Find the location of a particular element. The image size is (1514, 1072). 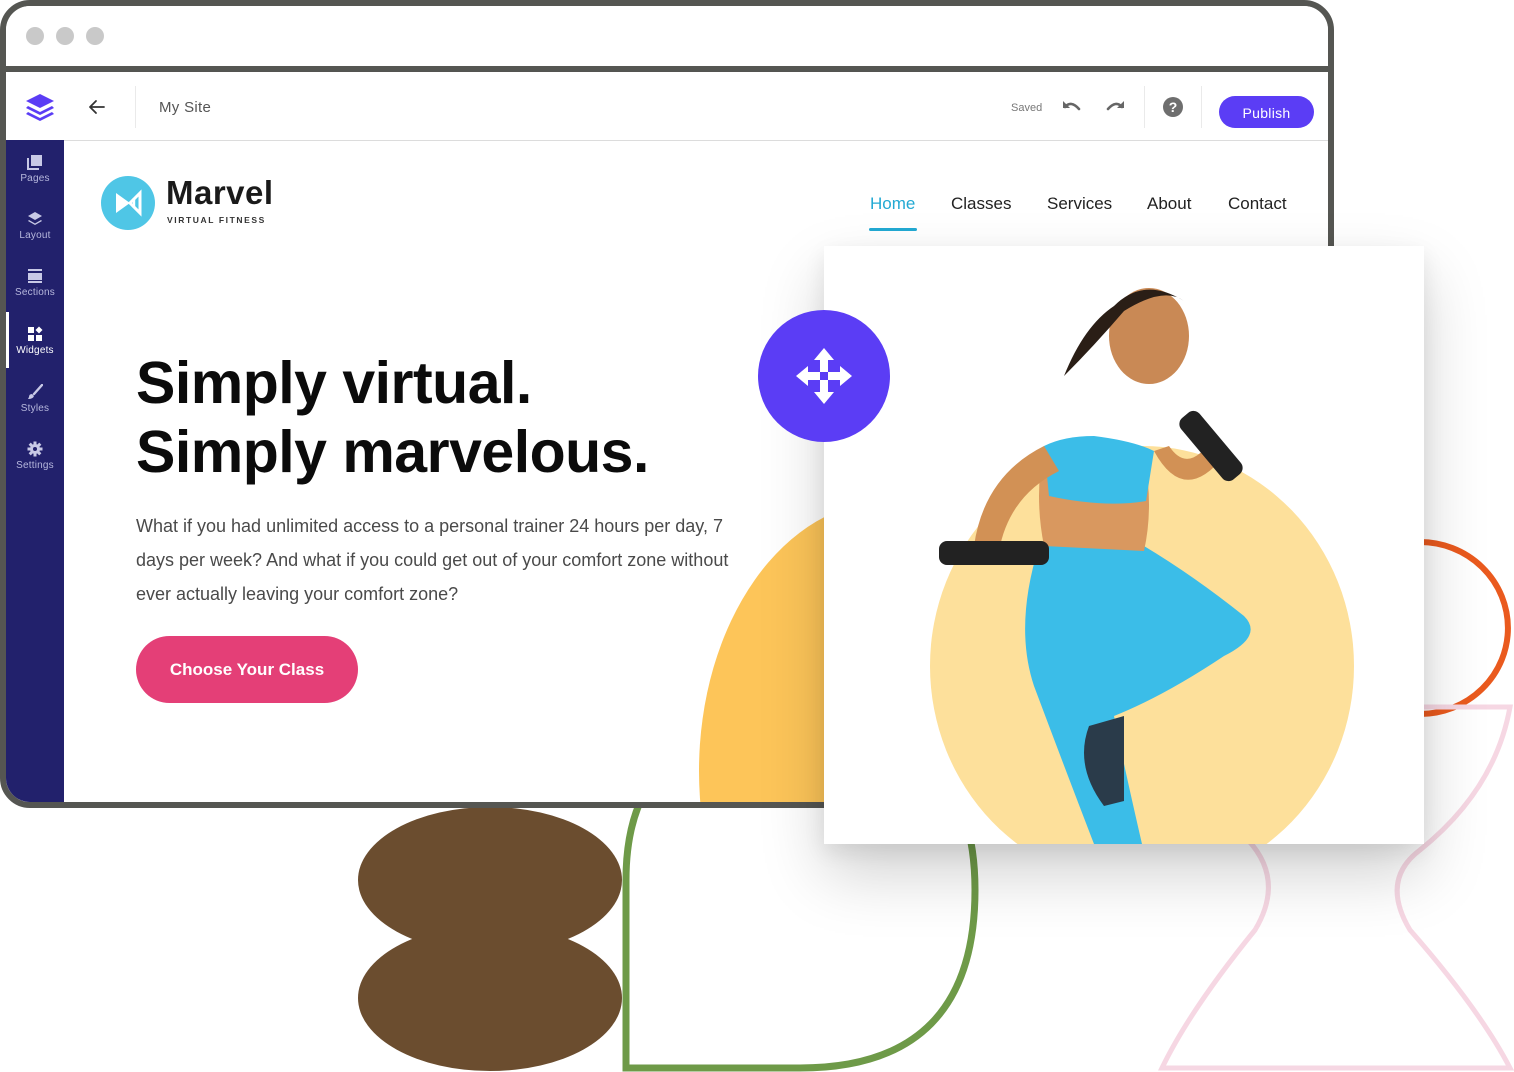

sidebar-item-pages: Pages is located at coordinates (35, 180).